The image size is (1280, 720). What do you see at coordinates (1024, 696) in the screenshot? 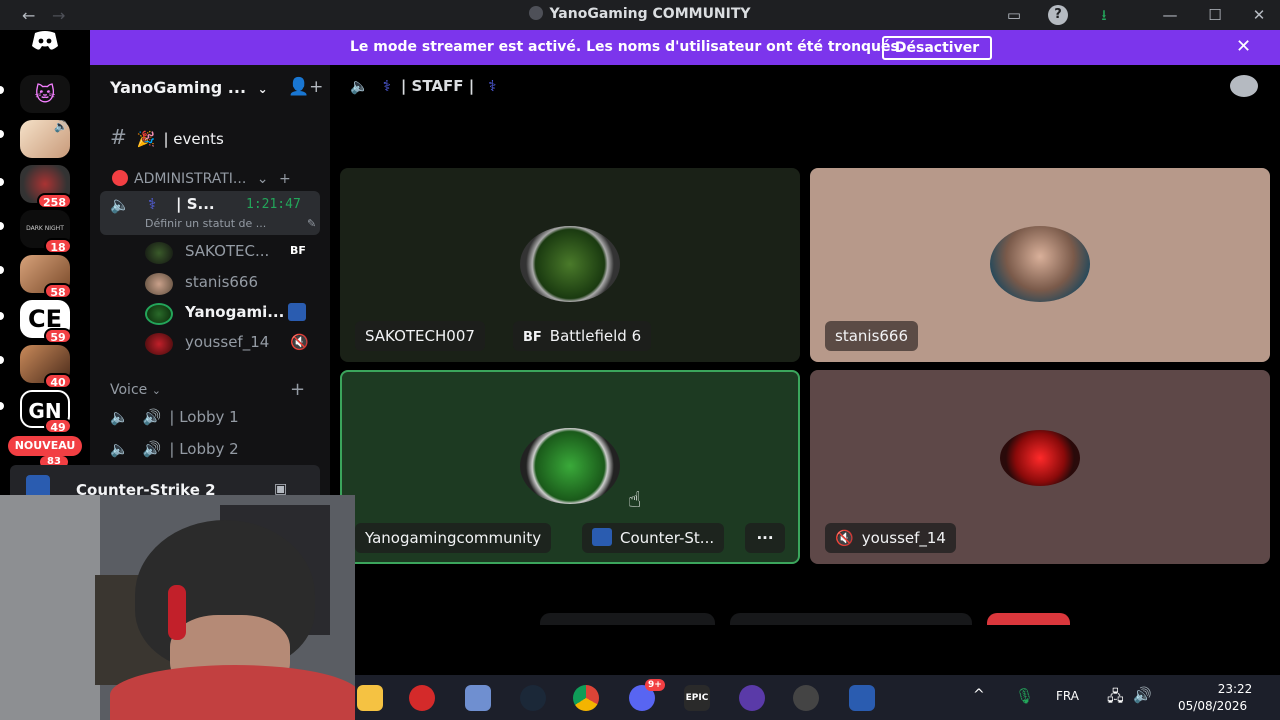
I see `microphone-icon: 🎙` at bounding box center [1024, 696].